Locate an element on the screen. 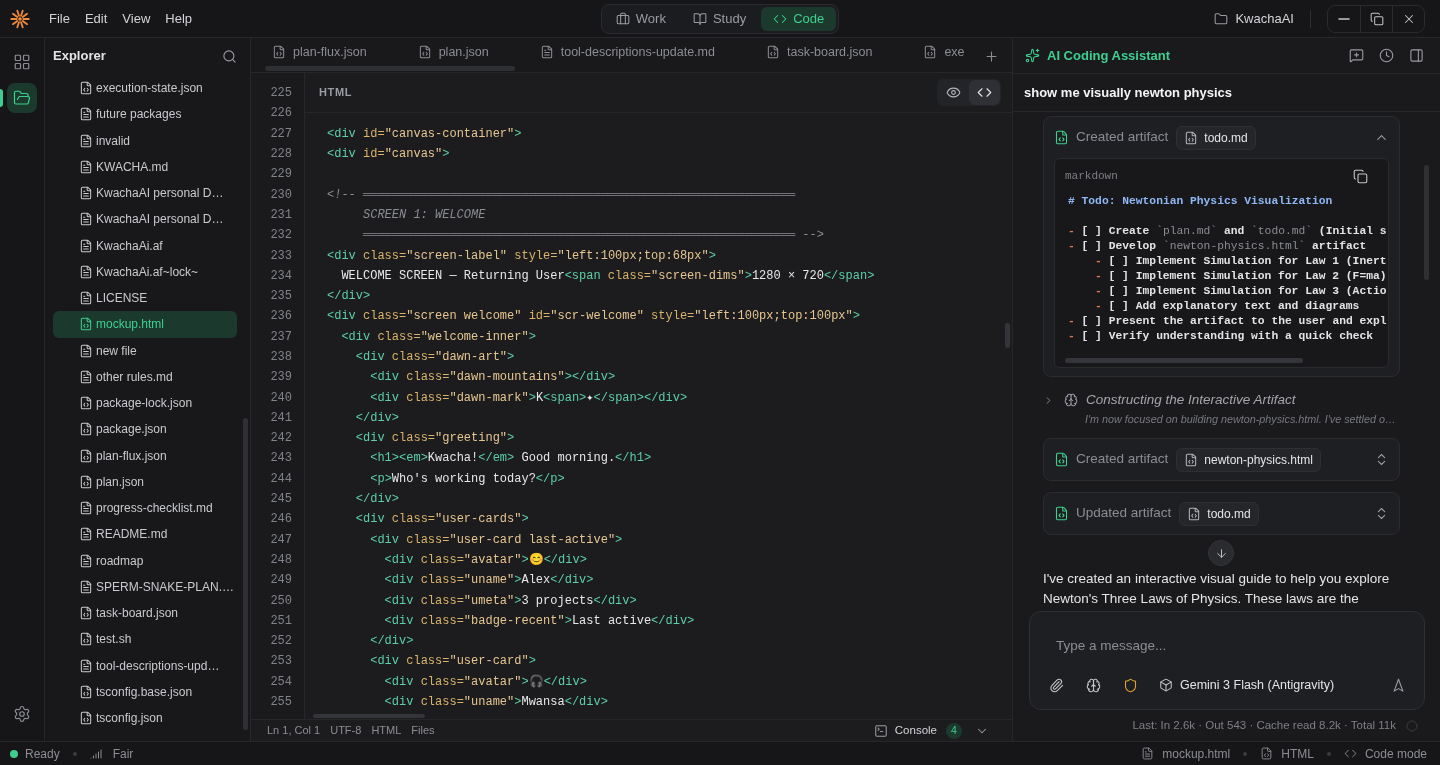 The image size is (1440, 765). explorer-item: KWACHA.md is located at coordinates (145, 166).